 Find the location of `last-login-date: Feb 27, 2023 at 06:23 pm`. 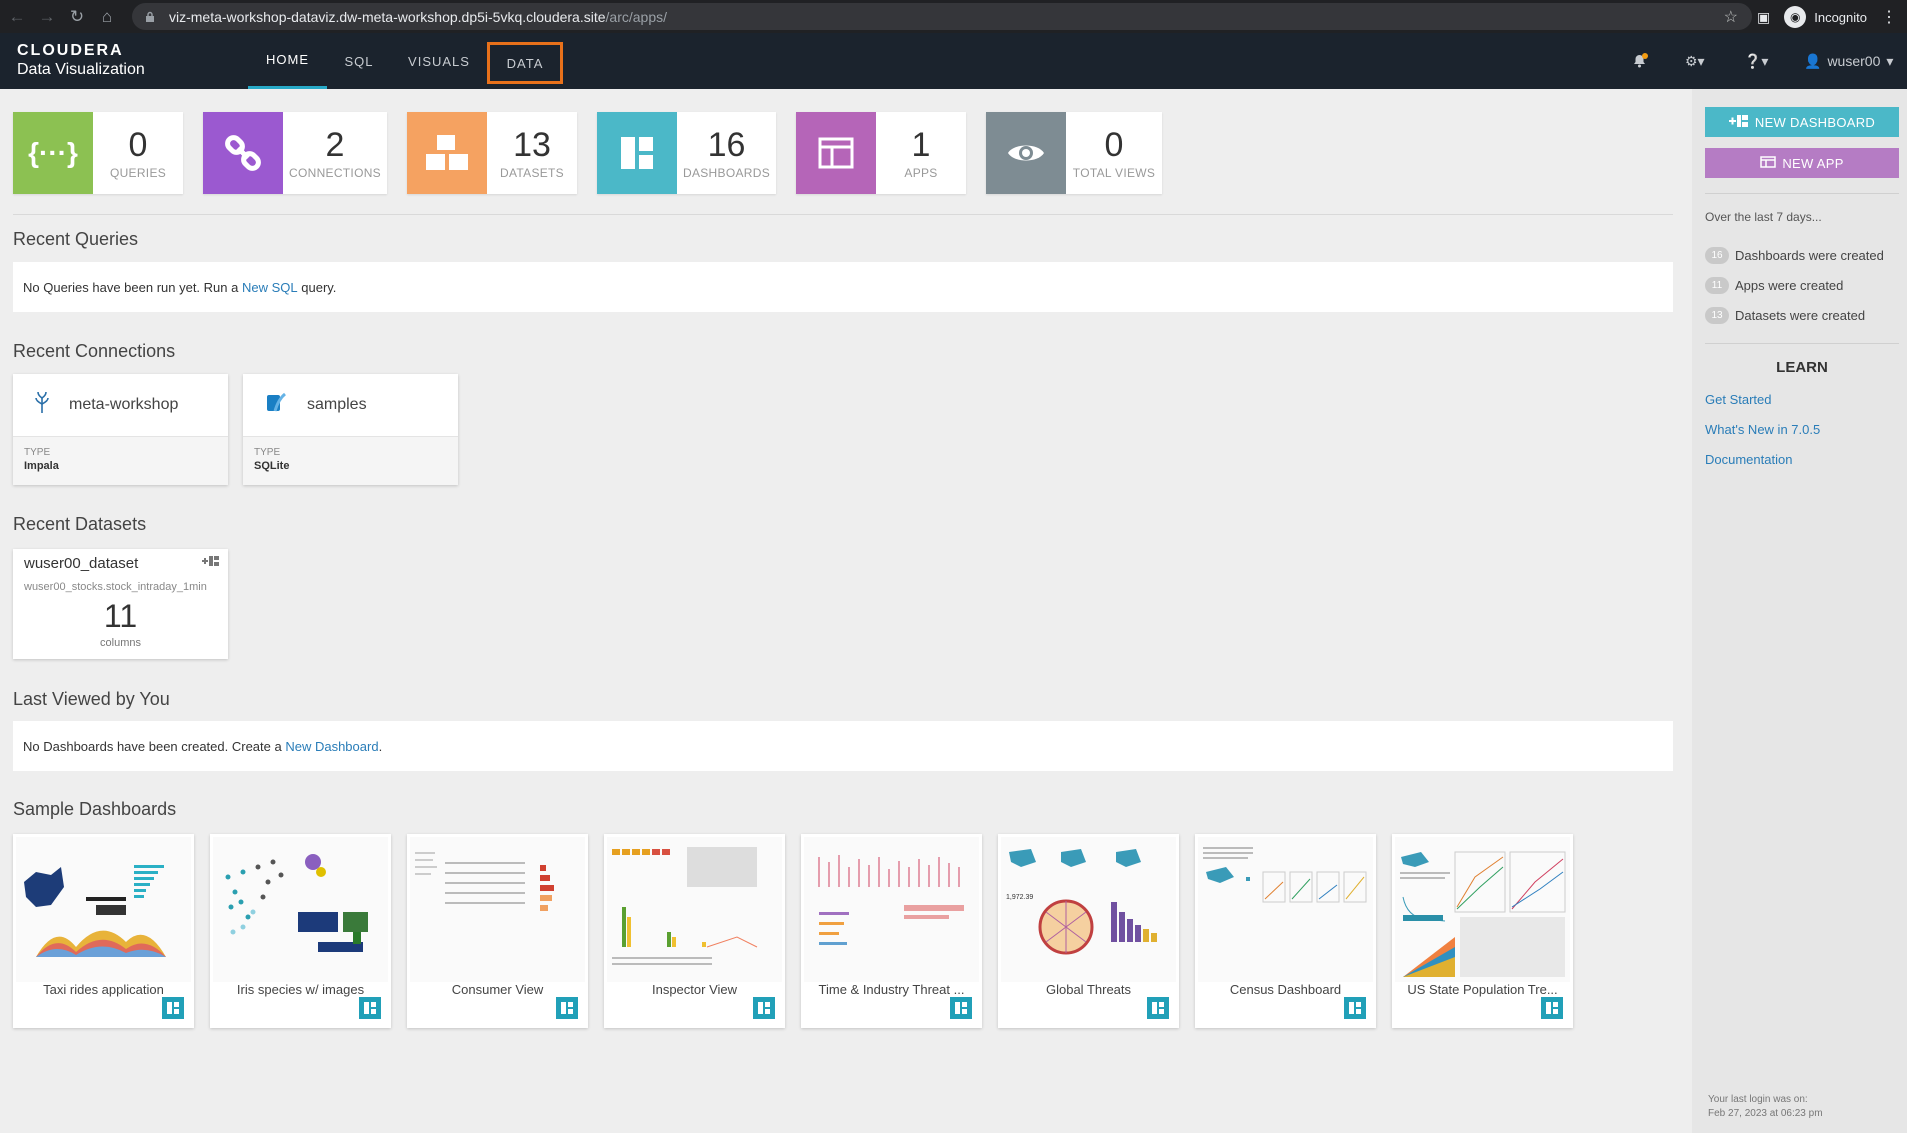

last-login-date: Feb 27, 2023 at 06:23 pm is located at coordinates (1765, 1113).